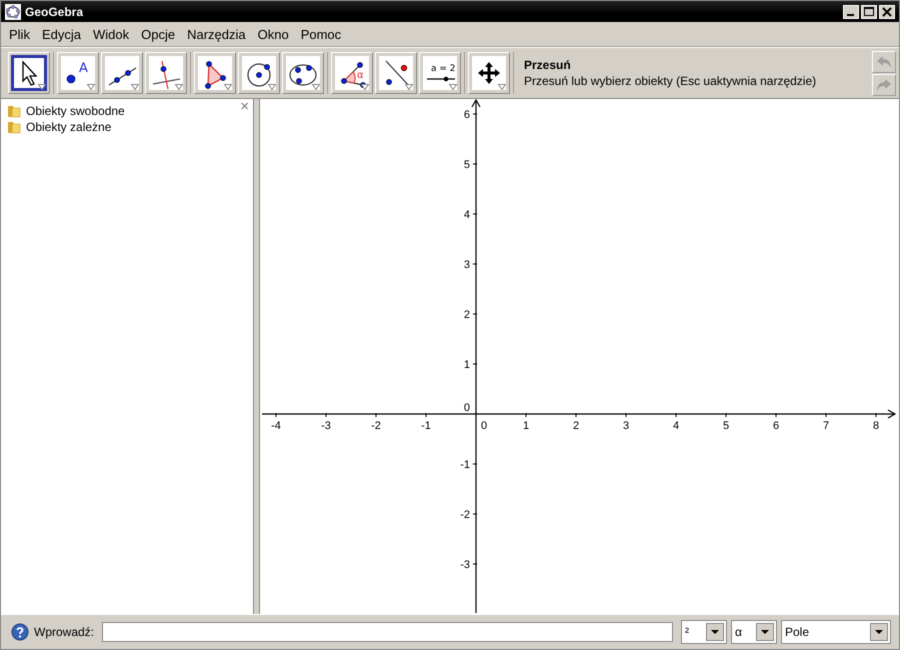 This screenshot has height=650, width=900. Describe the element at coordinates (61, 34) in the screenshot. I see `menu-item: Edycja` at that location.